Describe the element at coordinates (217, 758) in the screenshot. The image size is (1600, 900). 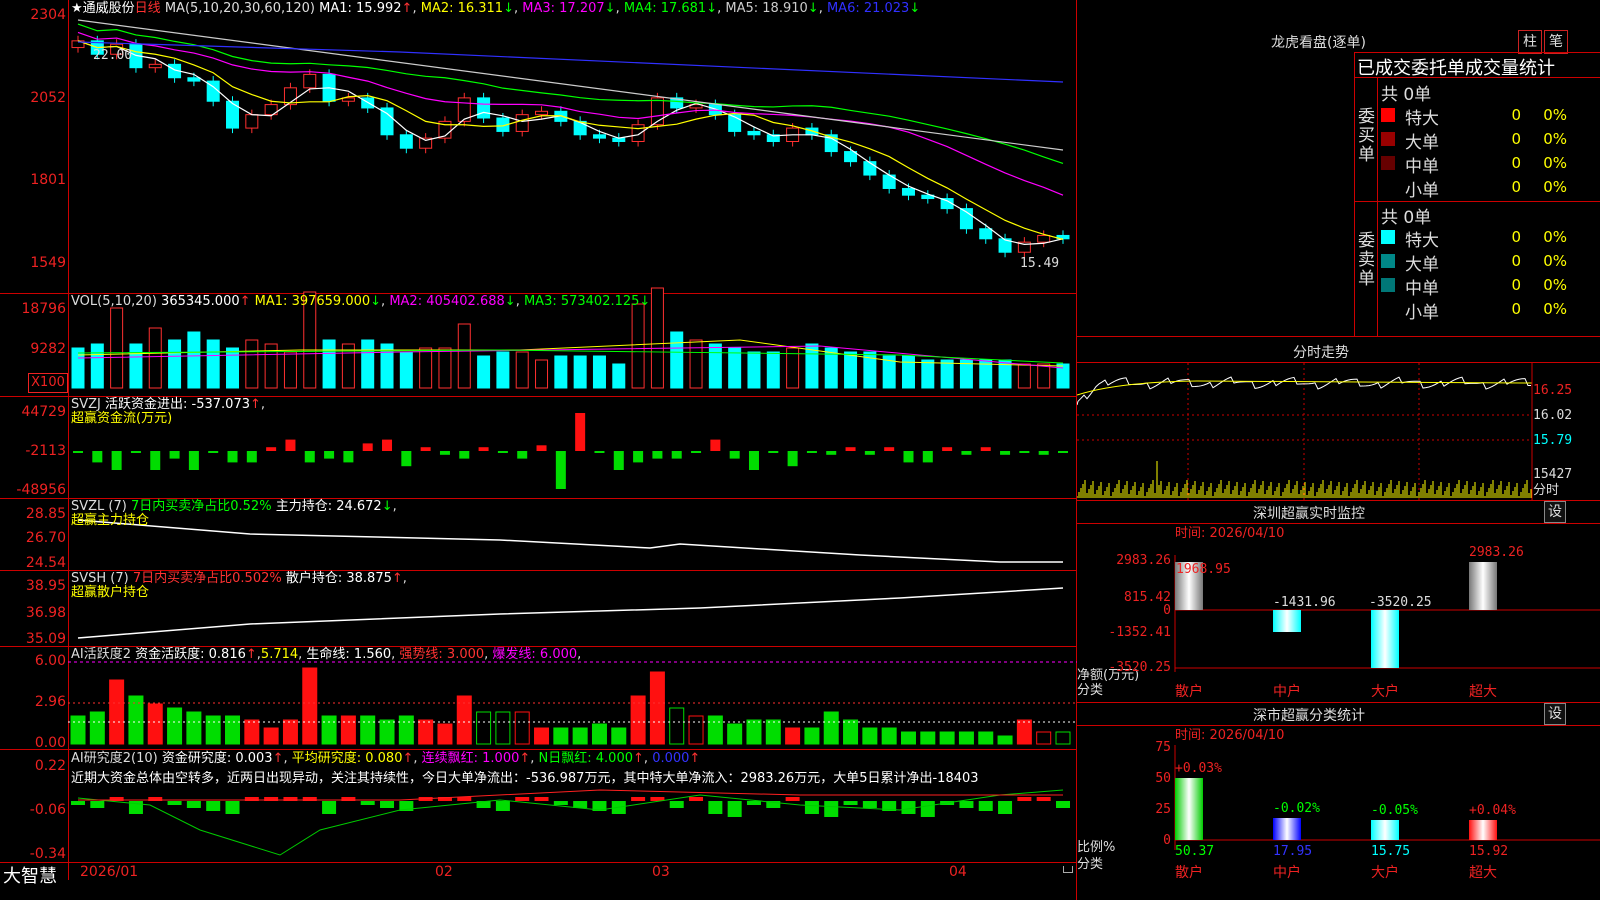
I see `ai2-research: 资金研究度: 0.003` at that location.